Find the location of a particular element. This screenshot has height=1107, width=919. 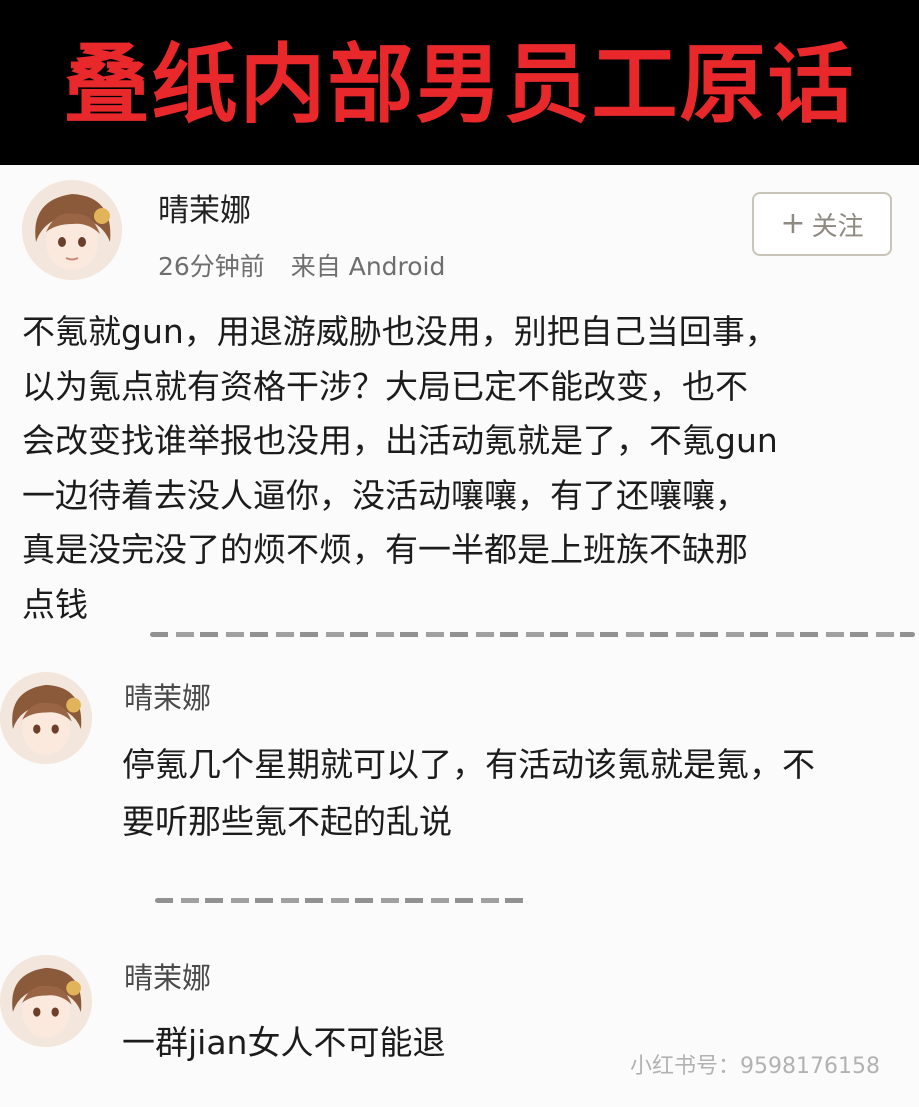

banner-title: 叠纸内部男员工原话 is located at coordinates (459, 84).